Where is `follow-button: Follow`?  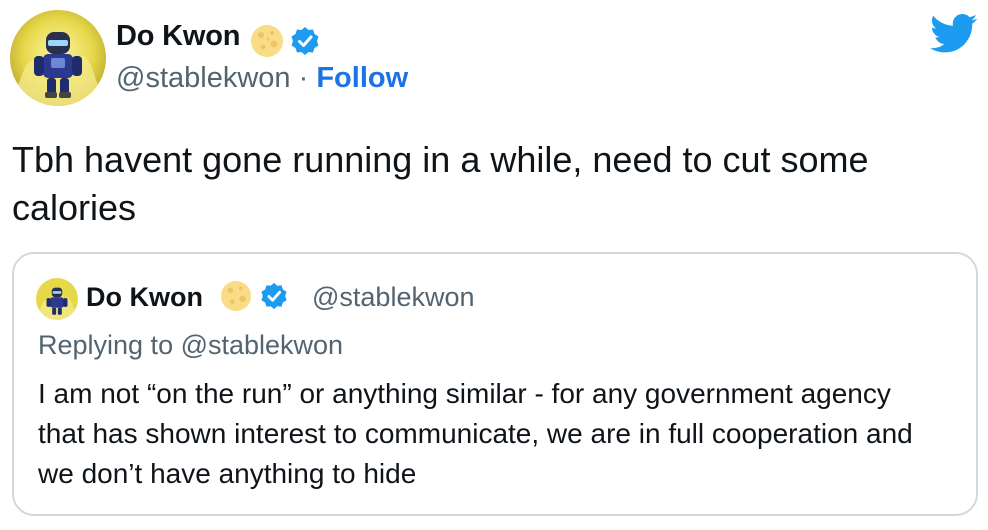 follow-button: Follow is located at coordinates (362, 78).